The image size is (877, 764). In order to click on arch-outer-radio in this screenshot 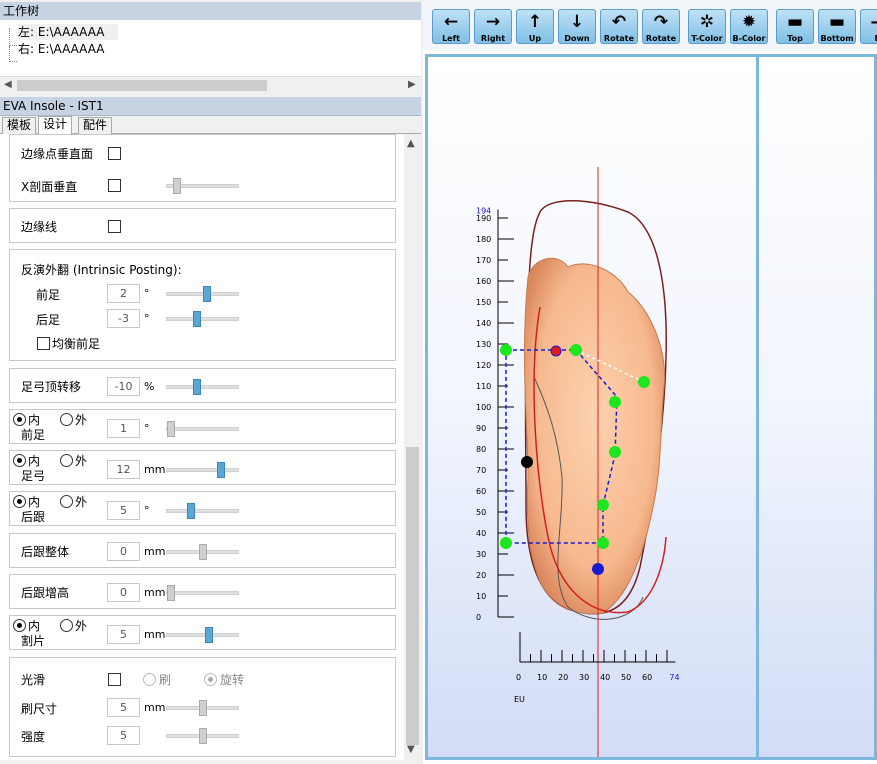, I will do `click(66, 460)`.